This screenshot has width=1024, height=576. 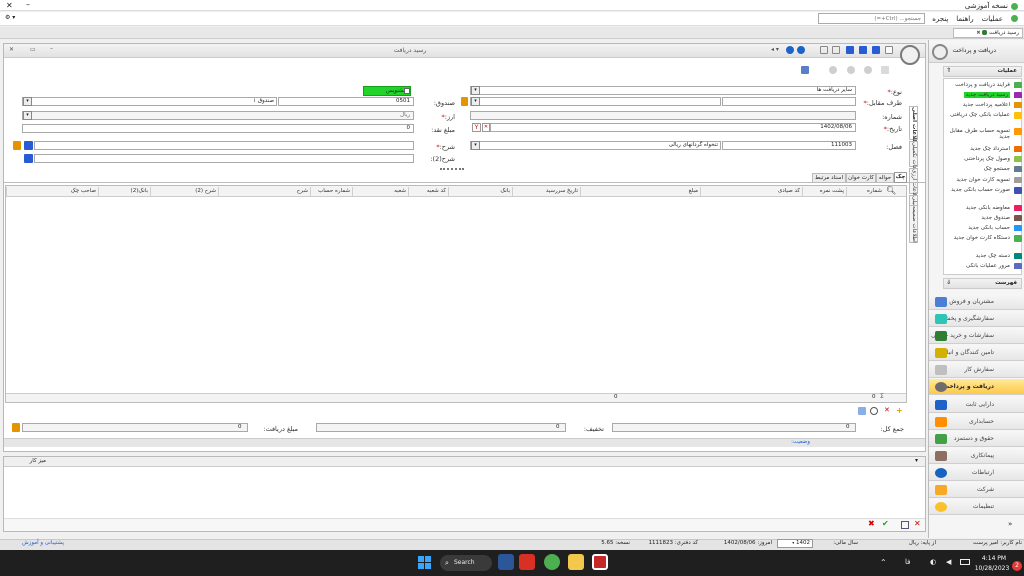 What do you see at coordinates (913, 126) in the screenshot?
I see `vtab-main-info: اطلاعات اصلی` at bounding box center [913, 126].